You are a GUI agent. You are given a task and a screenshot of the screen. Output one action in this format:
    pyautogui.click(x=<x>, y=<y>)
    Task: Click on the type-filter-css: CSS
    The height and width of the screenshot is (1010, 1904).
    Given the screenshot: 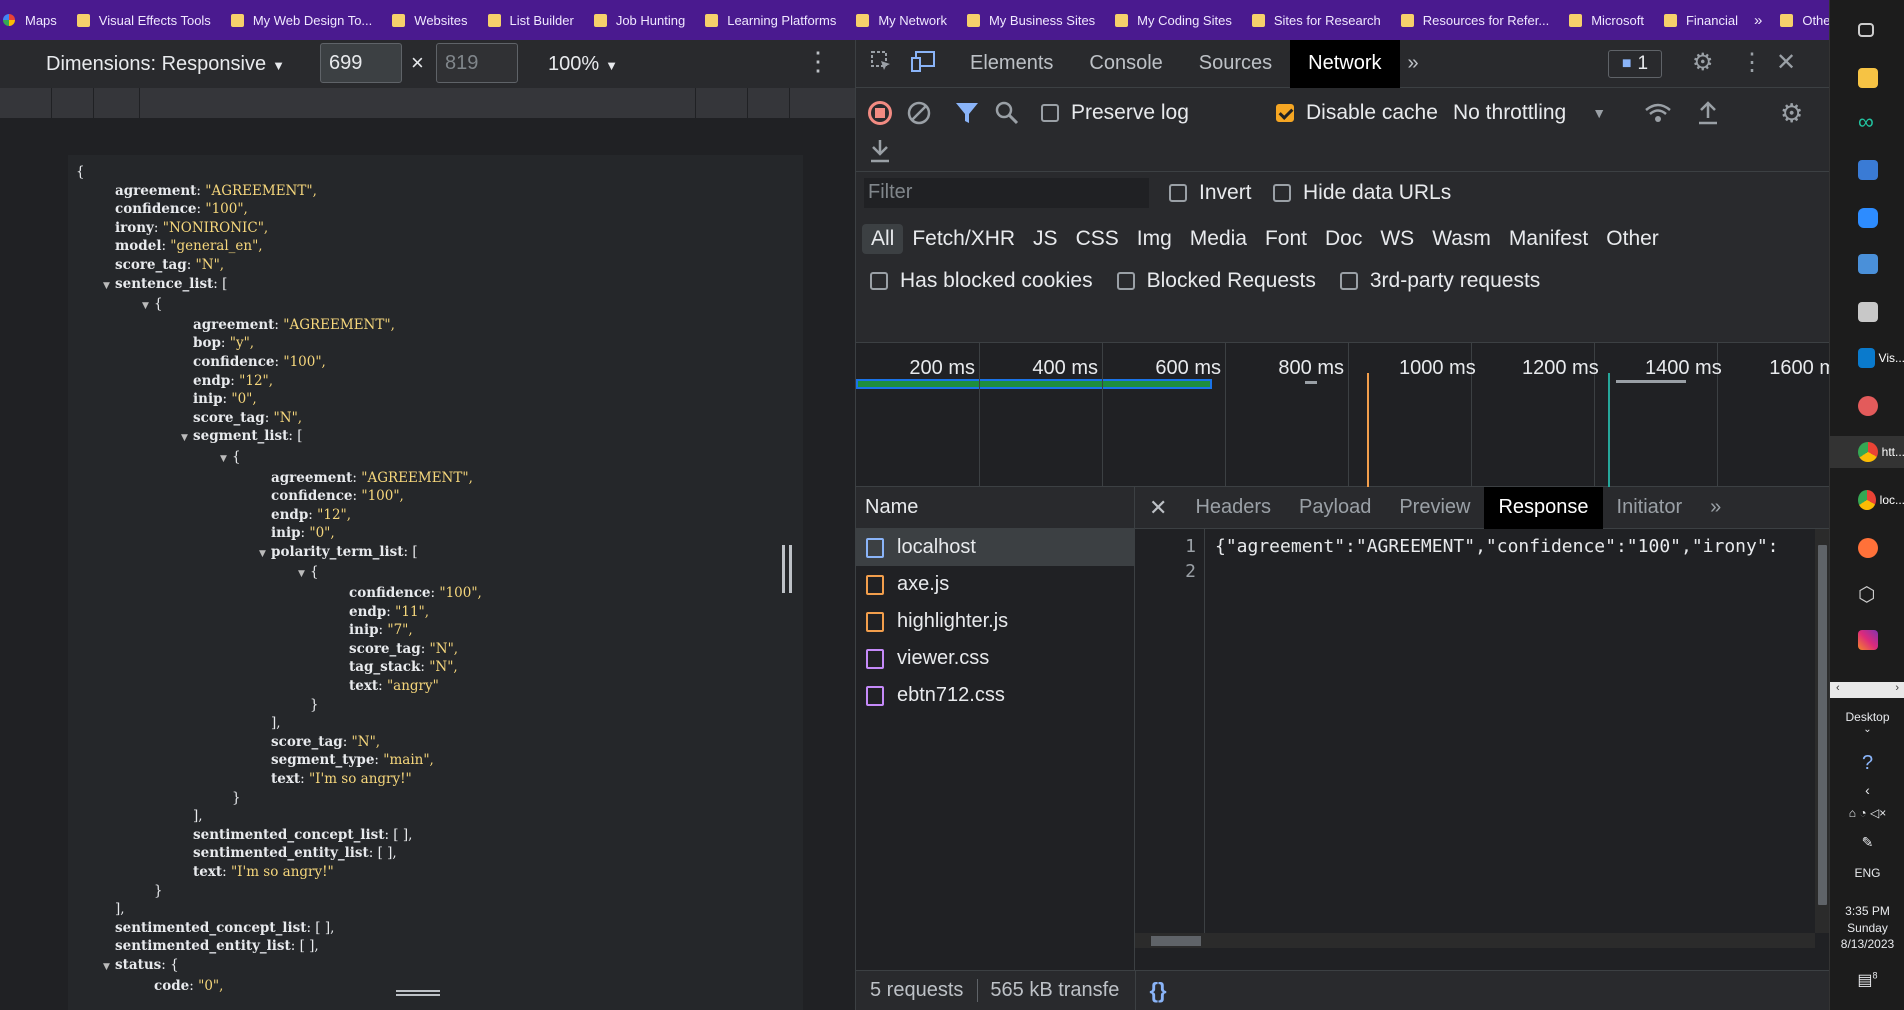 What is the action you would take?
    pyautogui.click(x=1097, y=239)
    